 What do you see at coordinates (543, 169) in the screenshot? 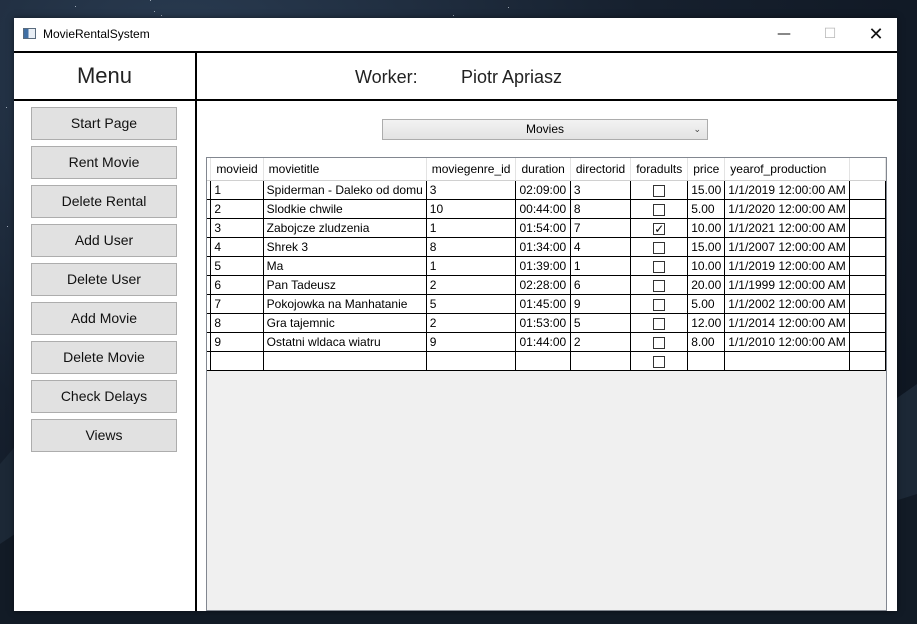
I see `column-header-duration: duration` at bounding box center [543, 169].